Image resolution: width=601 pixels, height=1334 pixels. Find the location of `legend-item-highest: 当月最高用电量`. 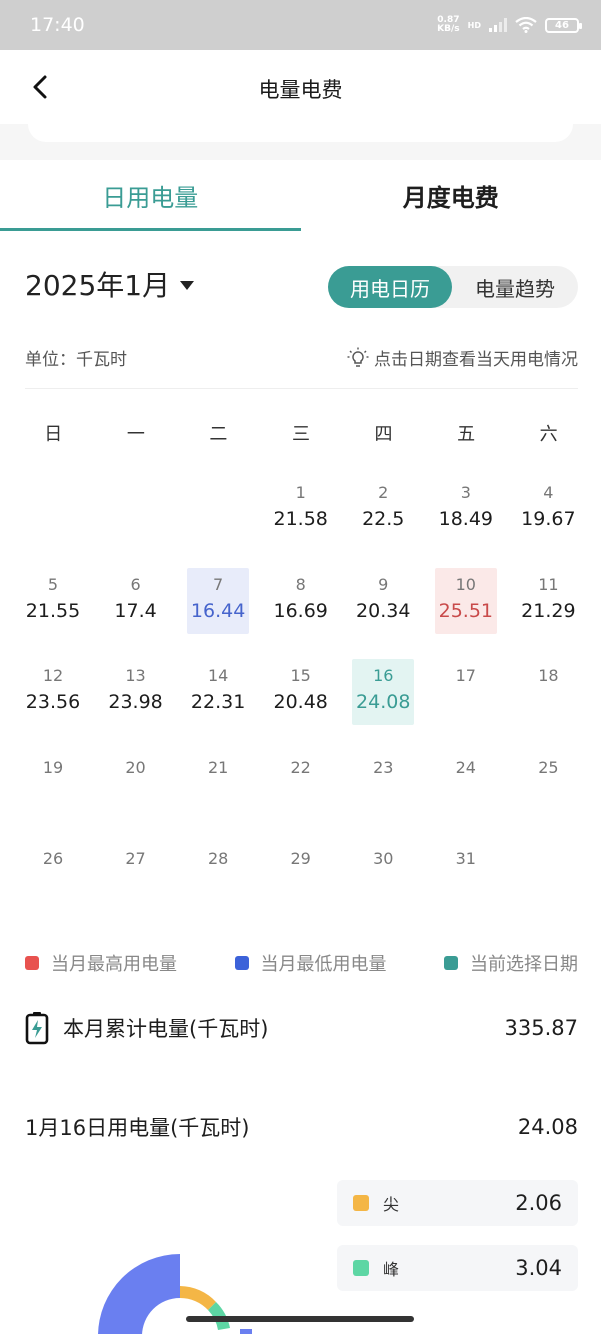

legend-item-highest: 当月最高用电量 is located at coordinates (101, 963).